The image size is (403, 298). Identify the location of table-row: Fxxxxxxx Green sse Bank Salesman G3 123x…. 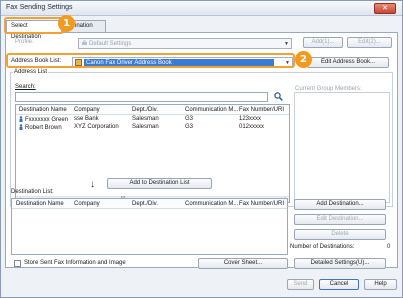
(152, 120).